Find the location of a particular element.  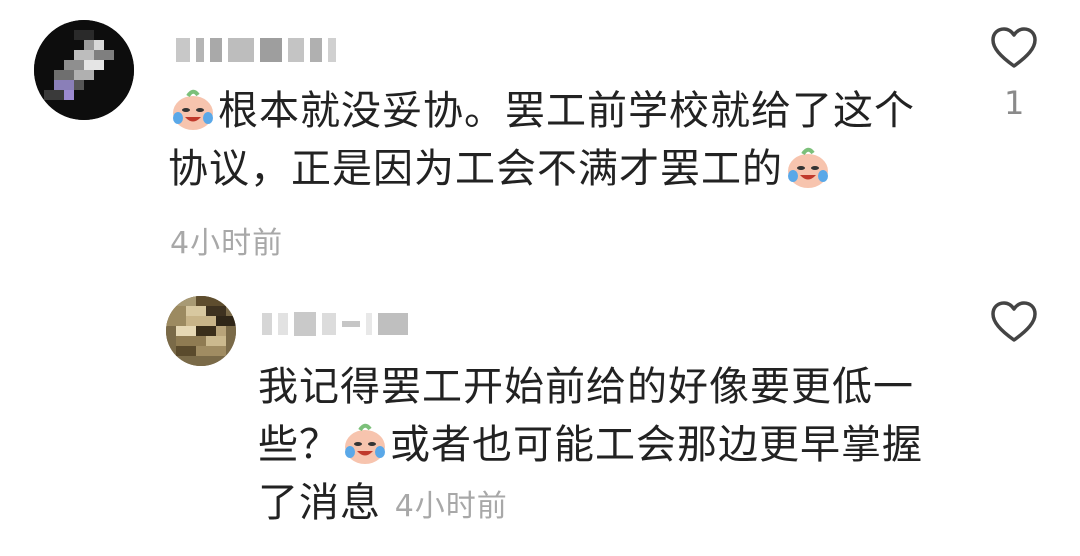

comment-text: 根本就没妥协。罢工前学校就给了这个 协议，正是因为工会不满才罢工的 is located at coordinates (548, 140).